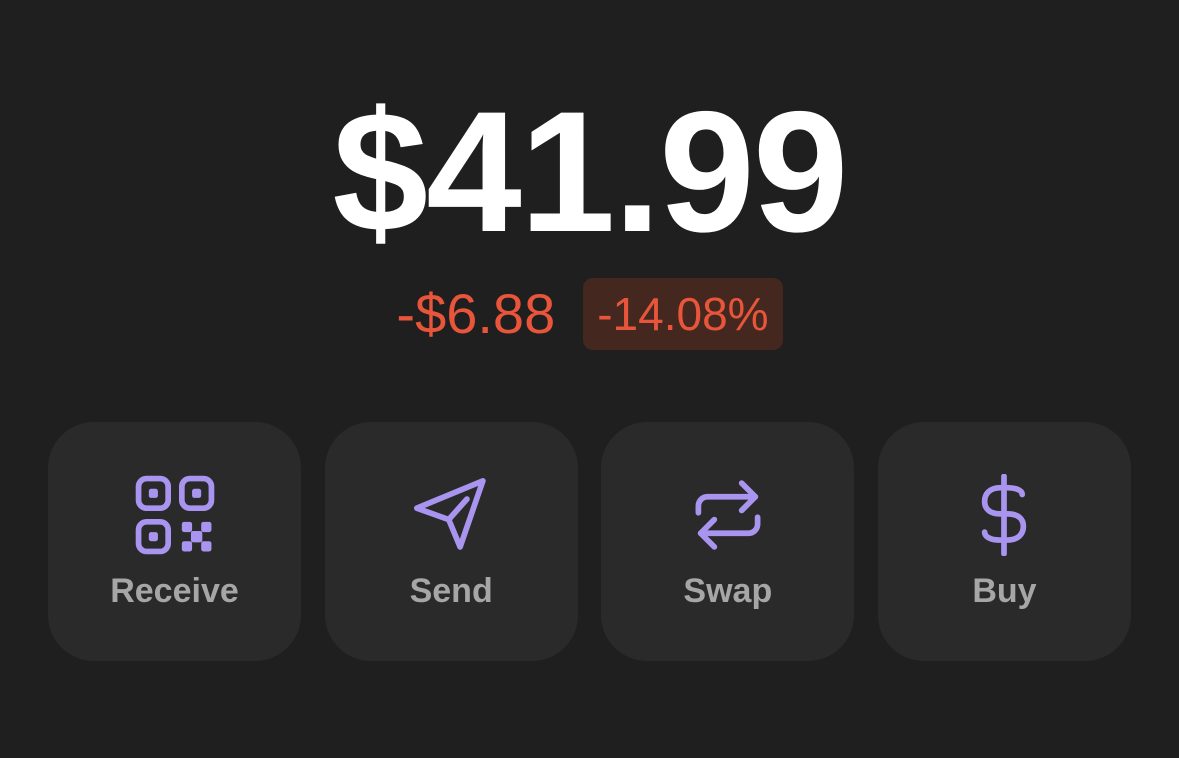  What do you see at coordinates (476, 313) in the screenshot?
I see `change-amount: -$6.88` at bounding box center [476, 313].